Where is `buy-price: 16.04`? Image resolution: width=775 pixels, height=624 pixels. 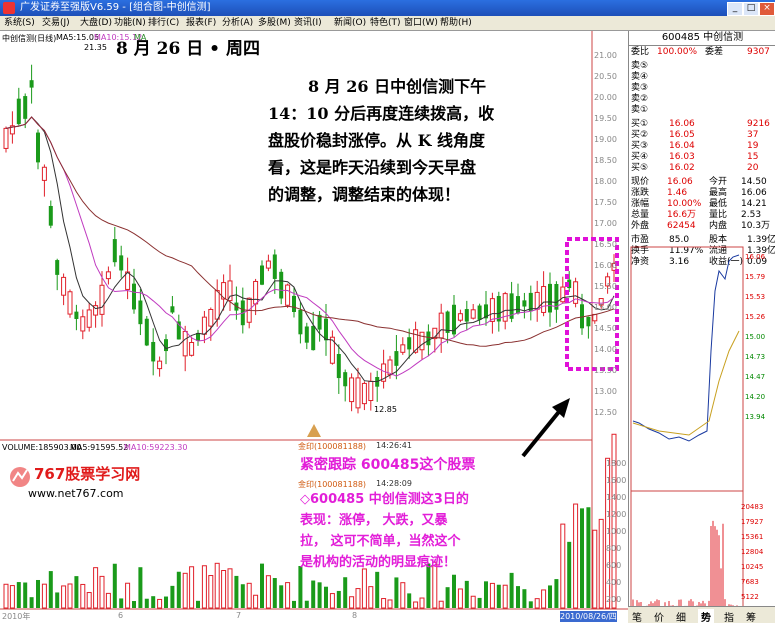
buy-price: 16.04 is located at coordinates (682, 146).